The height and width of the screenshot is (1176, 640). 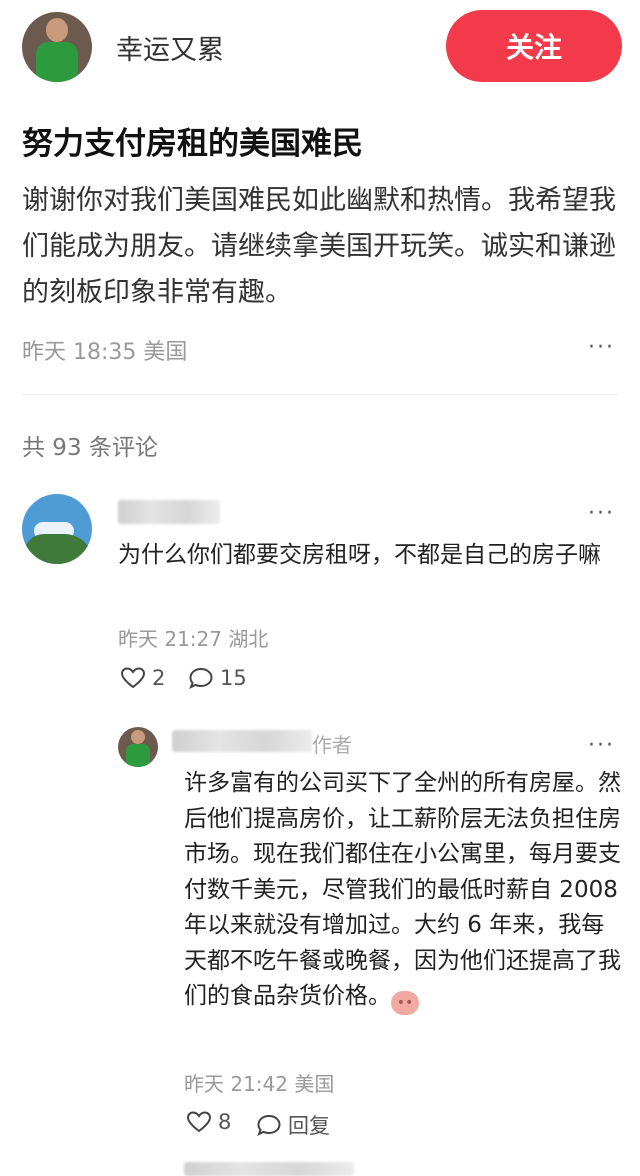 What do you see at coordinates (601, 745) in the screenshot?
I see `reply-more-icon: ···` at bounding box center [601, 745].